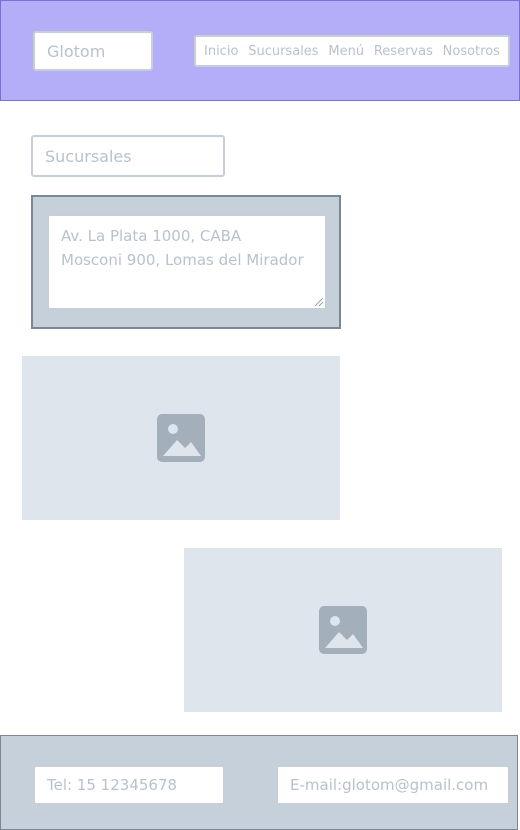 The image size is (520, 830). What do you see at coordinates (182, 260) in the screenshot?
I see `address-line: Mosconi 900, Lomas del Mirador` at bounding box center [182, 260].